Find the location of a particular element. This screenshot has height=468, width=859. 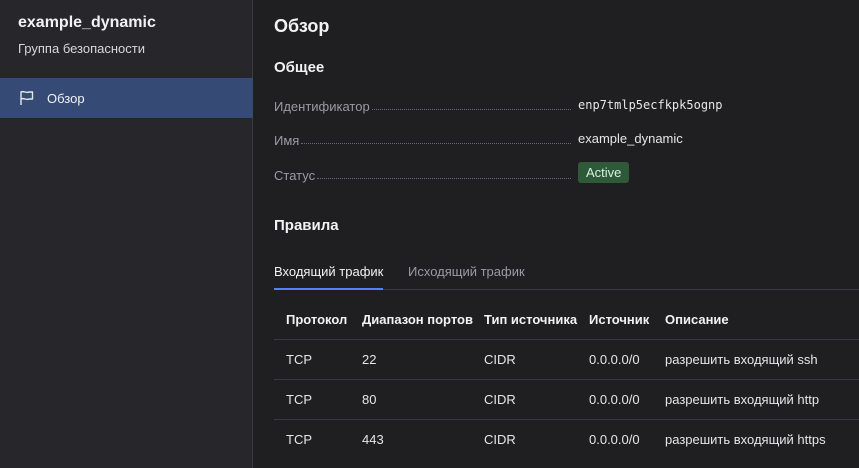

sidebar-item-label: Обзор is located at coordinates (66, 98).